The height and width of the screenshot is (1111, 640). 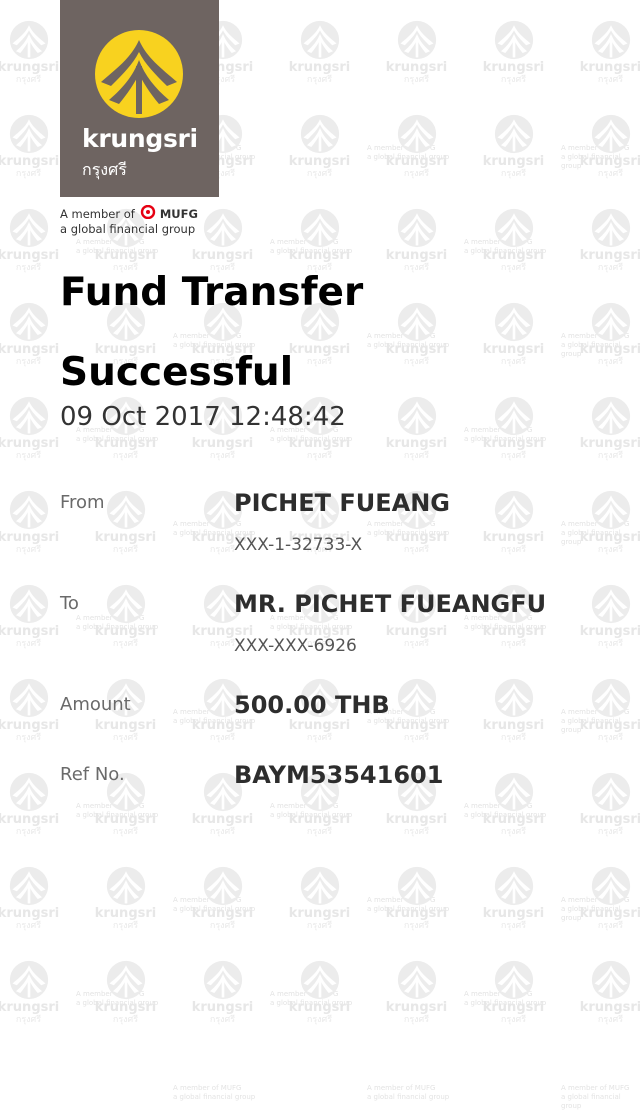 I want to click on from-label: From, so click(x=82, y=502).